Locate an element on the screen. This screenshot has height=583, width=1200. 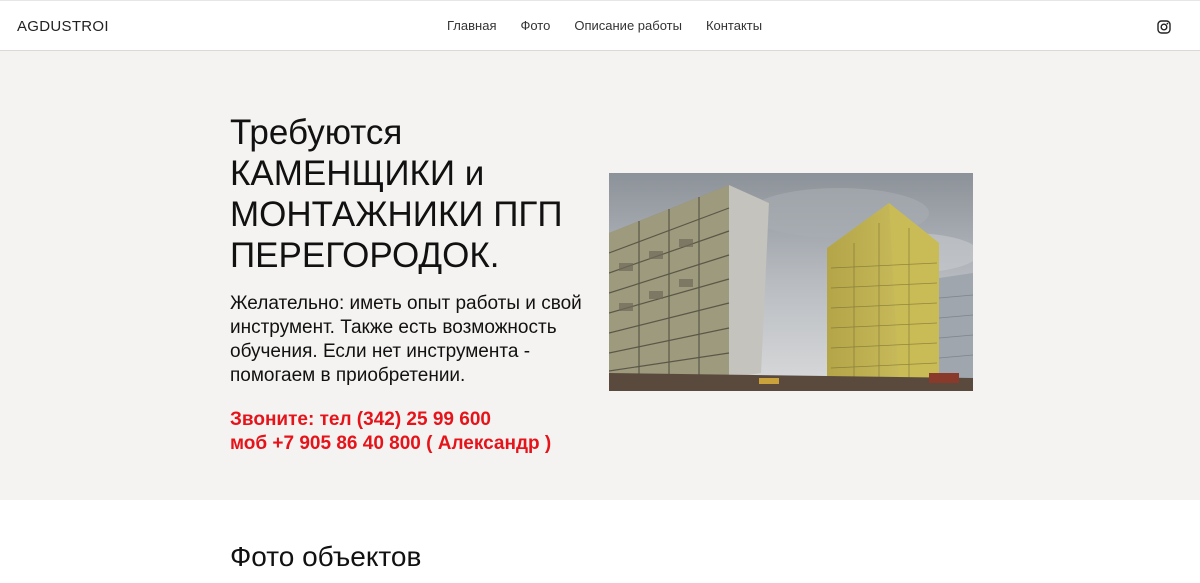
headline-line: КАМЕНЩИКИ и is located at coordinates (357, 173).